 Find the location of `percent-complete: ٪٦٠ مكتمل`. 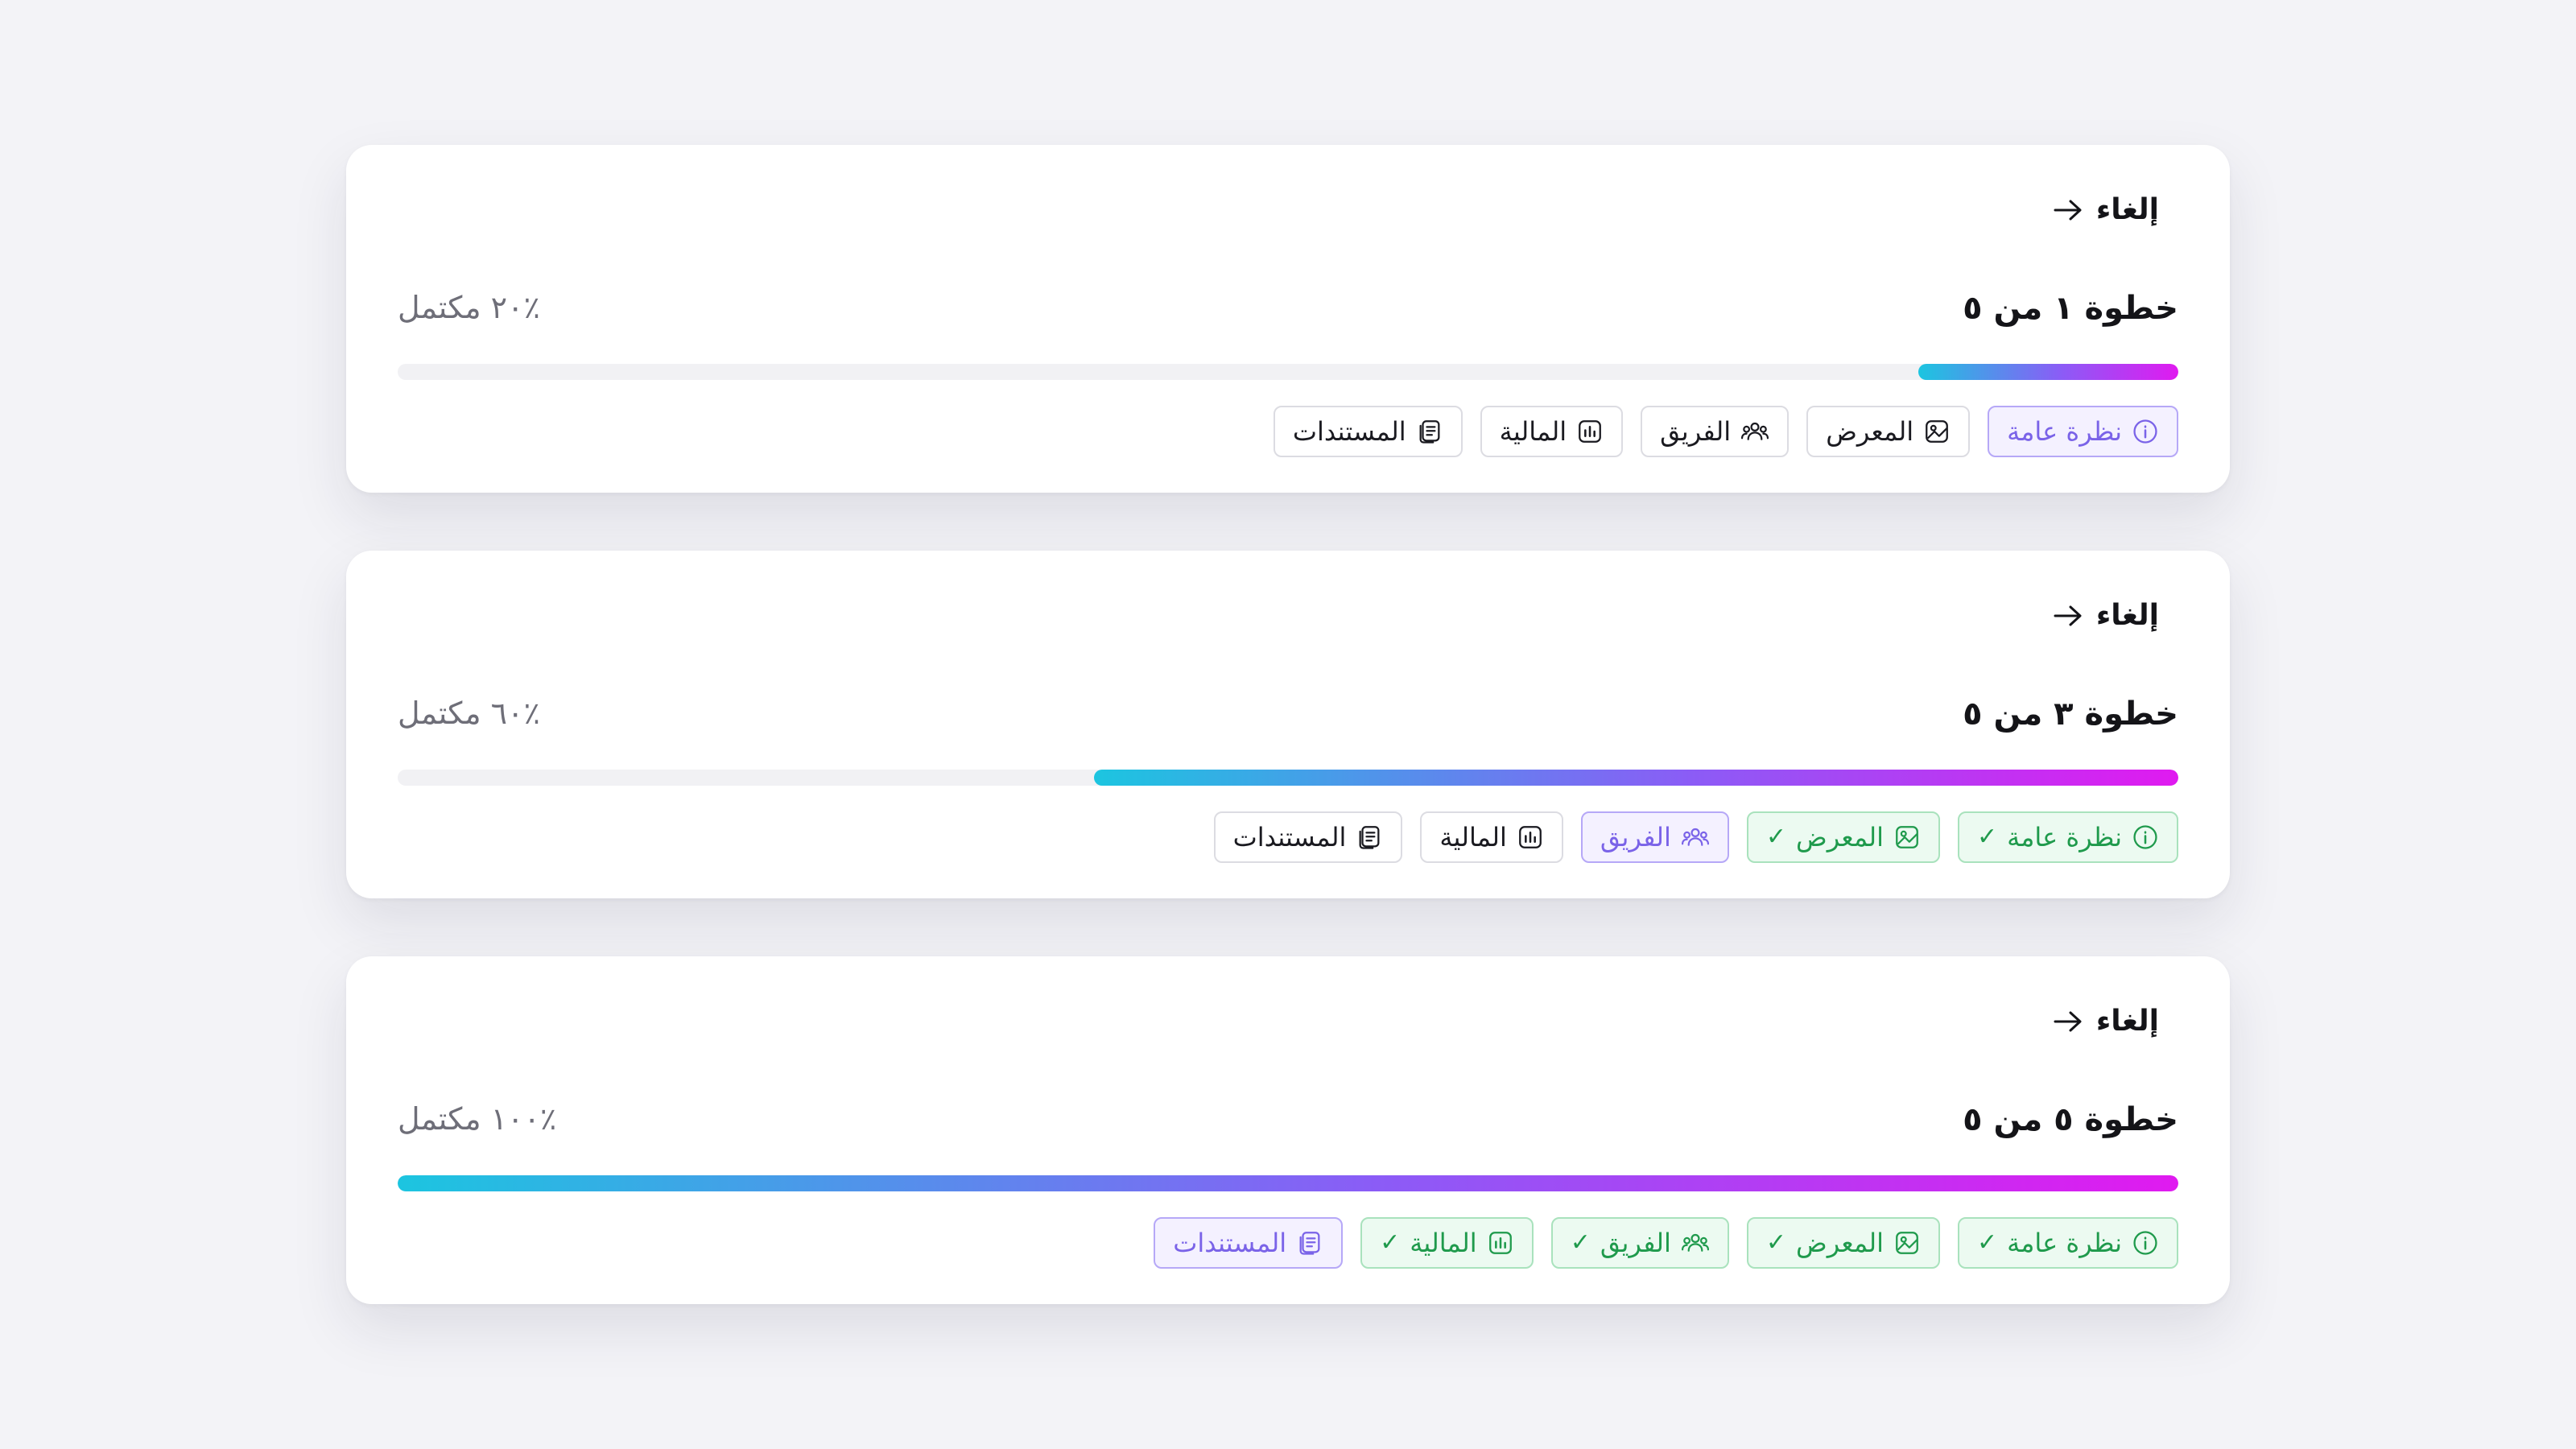

percent-complete: ٪٦٠ مكتمل is located at coordinates (469, 713).